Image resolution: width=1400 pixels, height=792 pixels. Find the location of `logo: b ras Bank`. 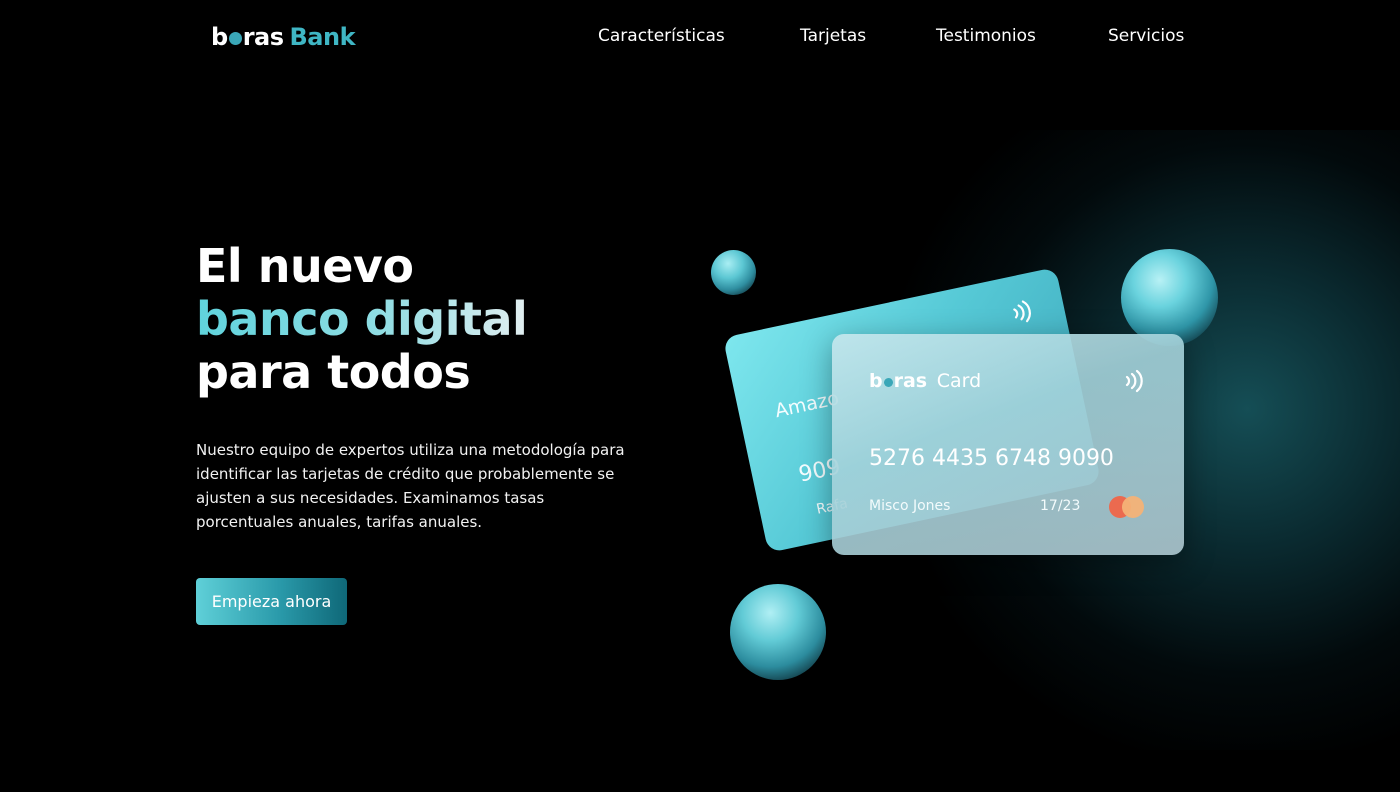

logo: b ras Bank is located at coordinates (283, 38).